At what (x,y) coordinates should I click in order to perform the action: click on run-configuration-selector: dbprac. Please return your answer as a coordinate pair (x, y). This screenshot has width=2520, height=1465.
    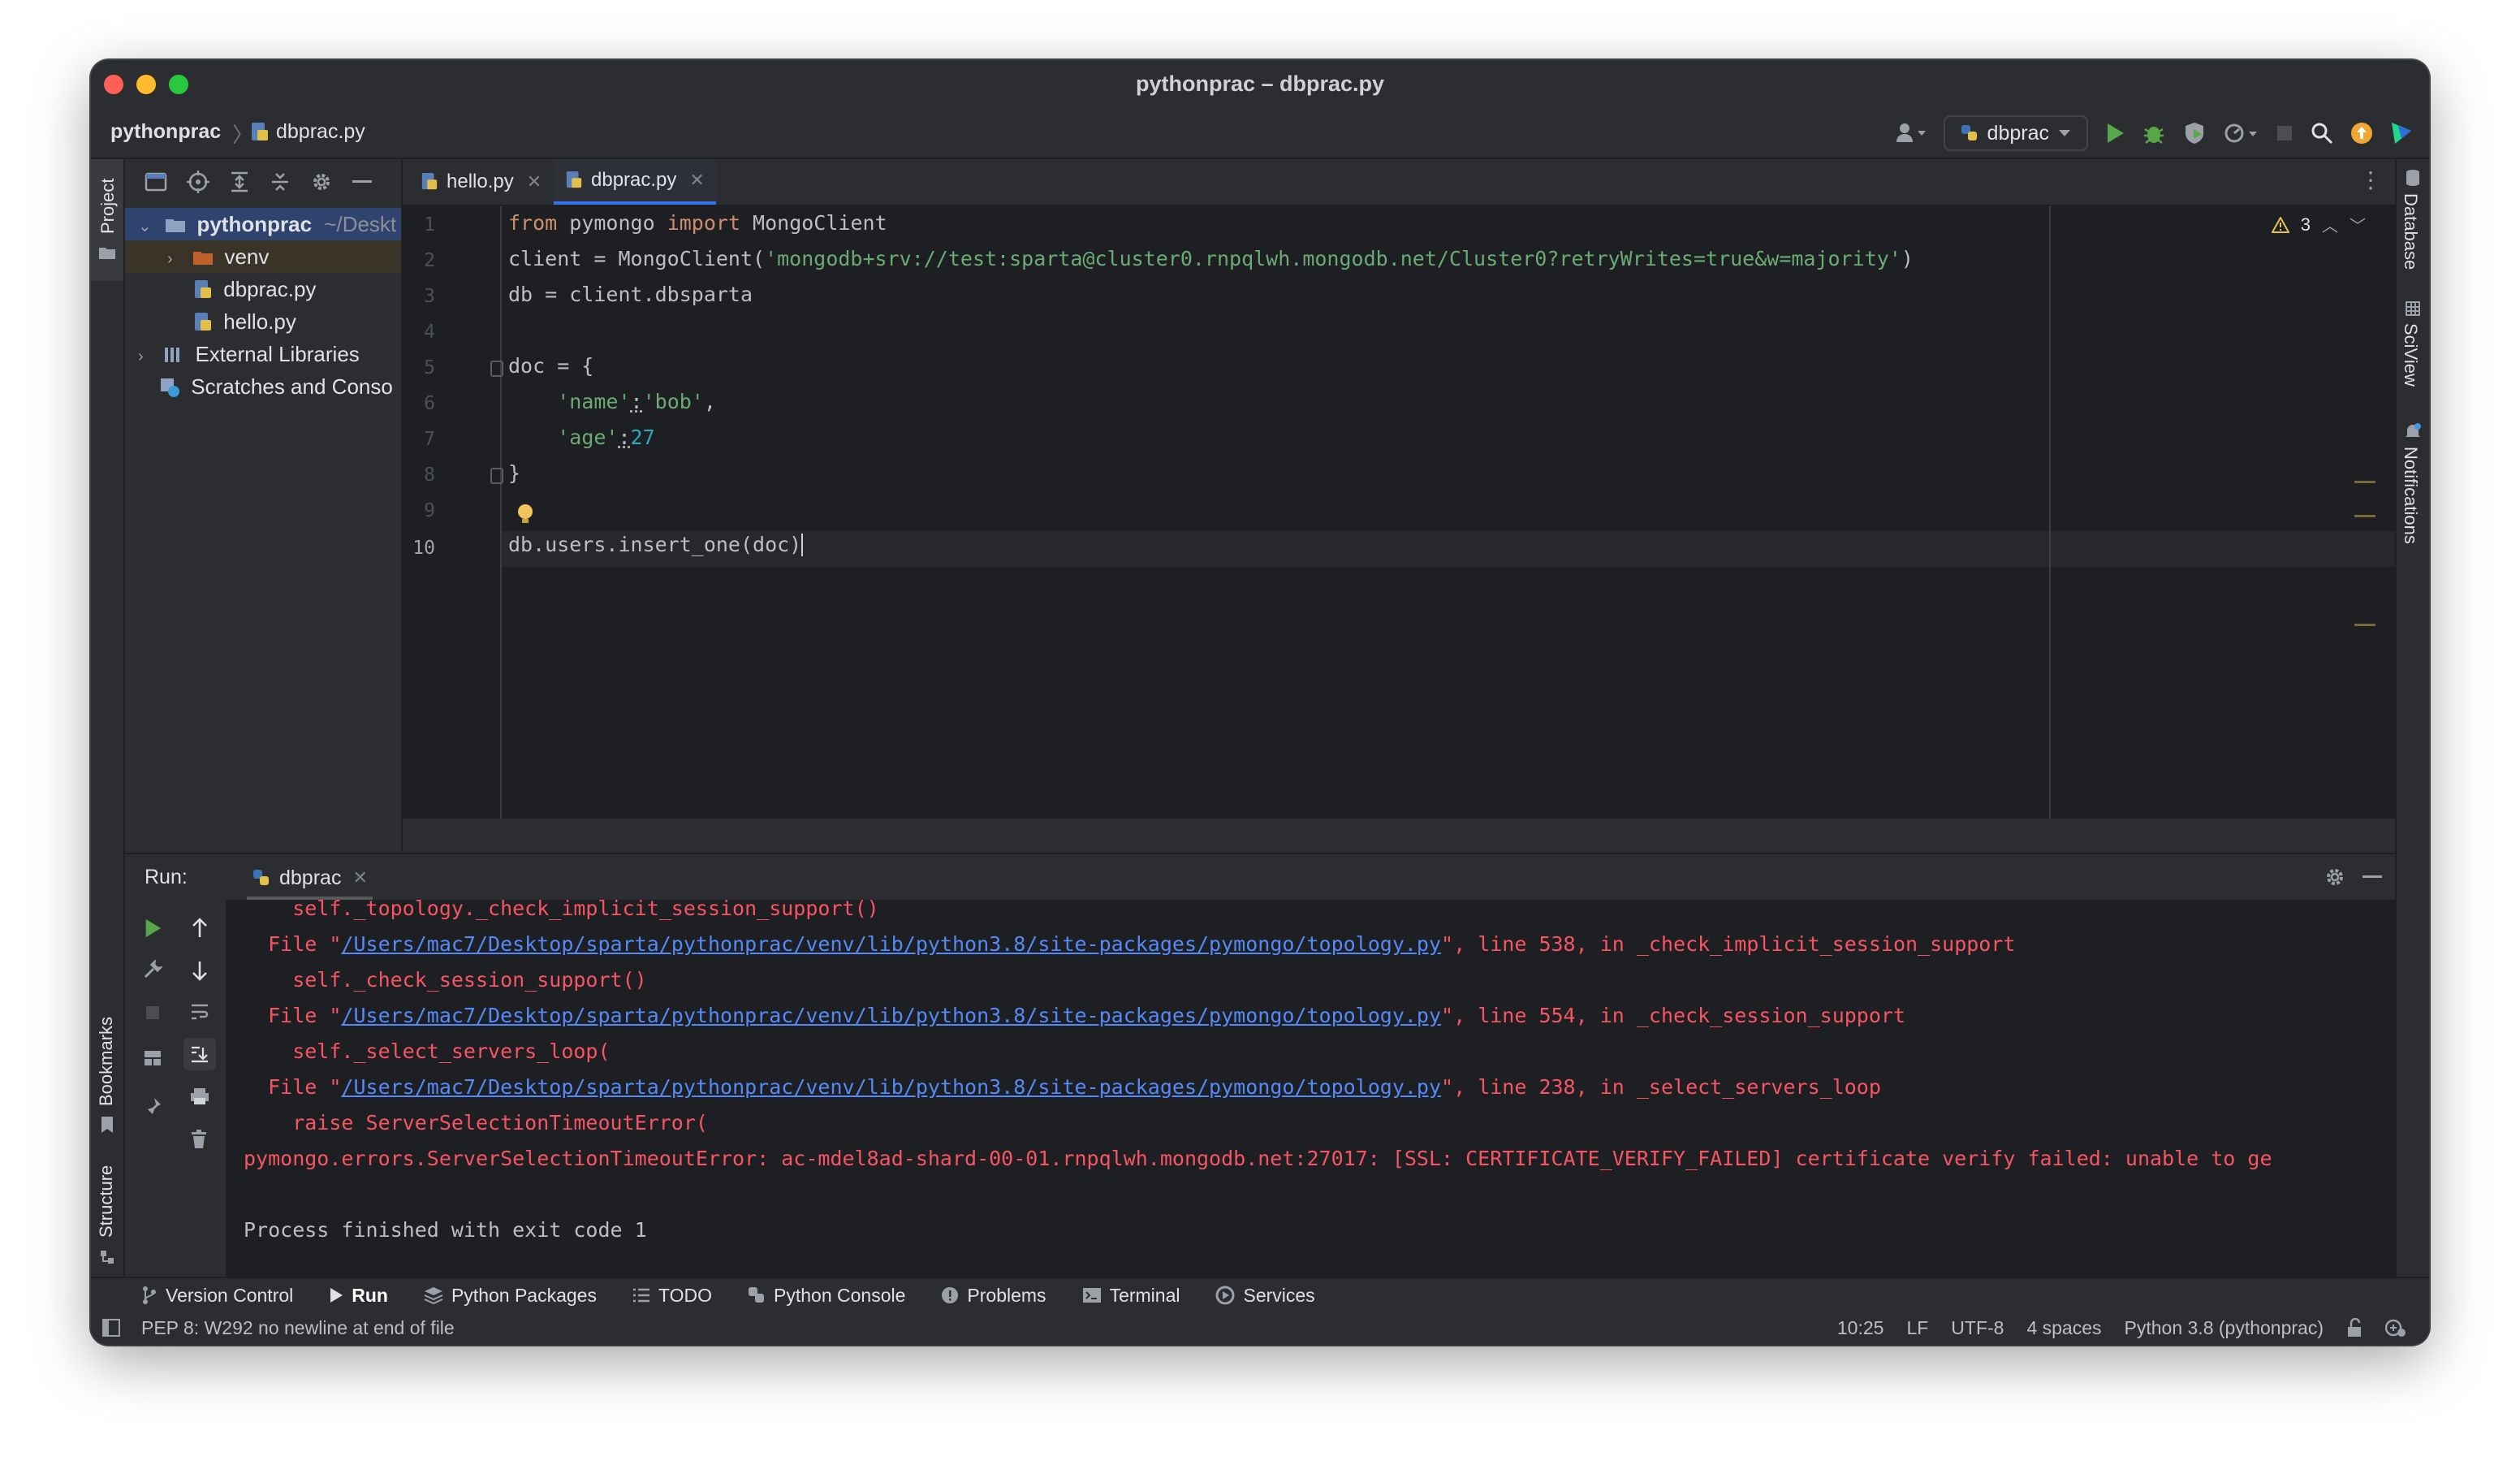
    Looking at the image, I should click on (2016, 133).